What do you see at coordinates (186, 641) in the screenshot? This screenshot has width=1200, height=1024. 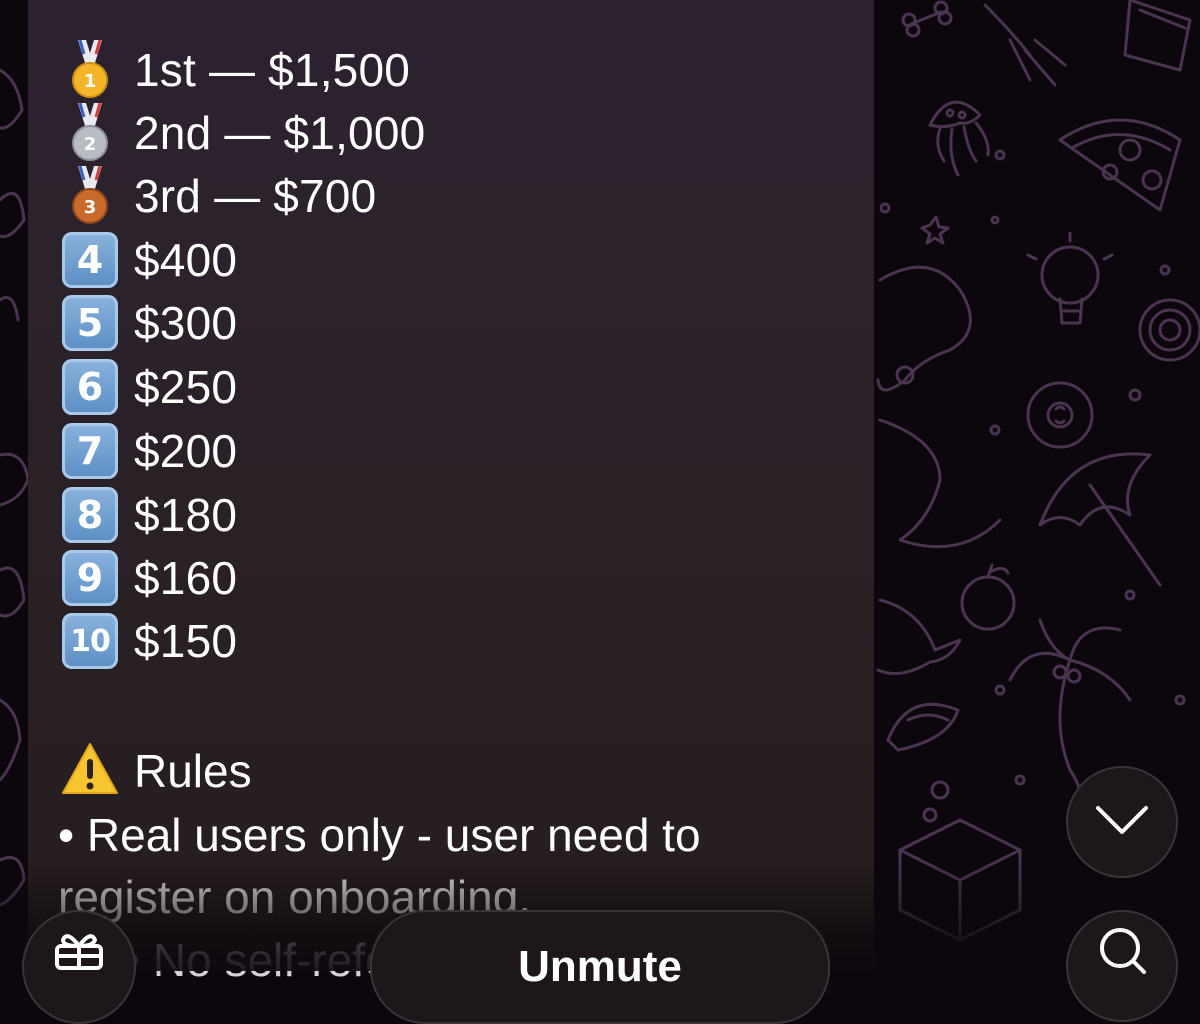 I see `prize-text: $150` at bounding box center [186, 641].